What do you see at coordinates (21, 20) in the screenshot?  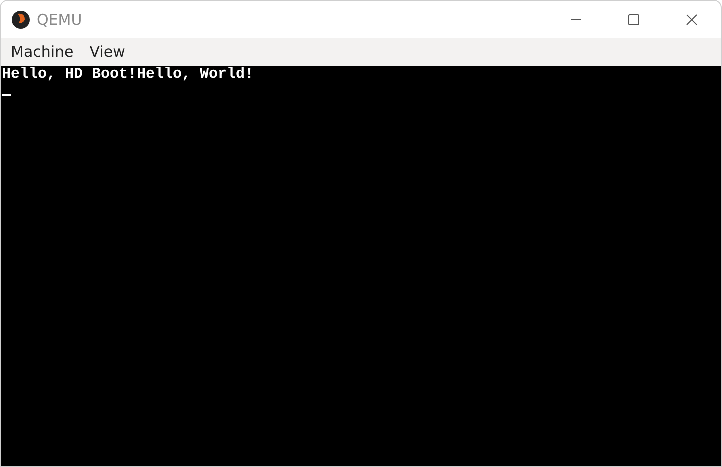 I see `app-logo-icon` at bounding box center [21, 20].